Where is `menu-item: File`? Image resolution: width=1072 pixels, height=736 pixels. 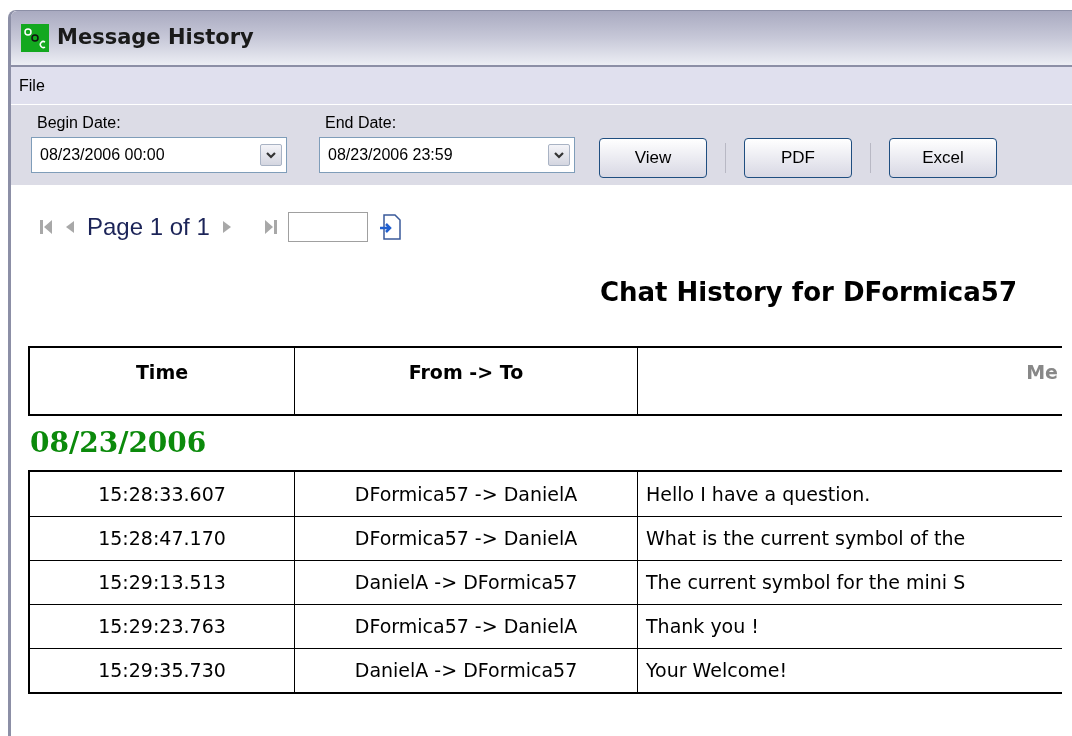 menu-item: File is located at coordinates (32, 85).